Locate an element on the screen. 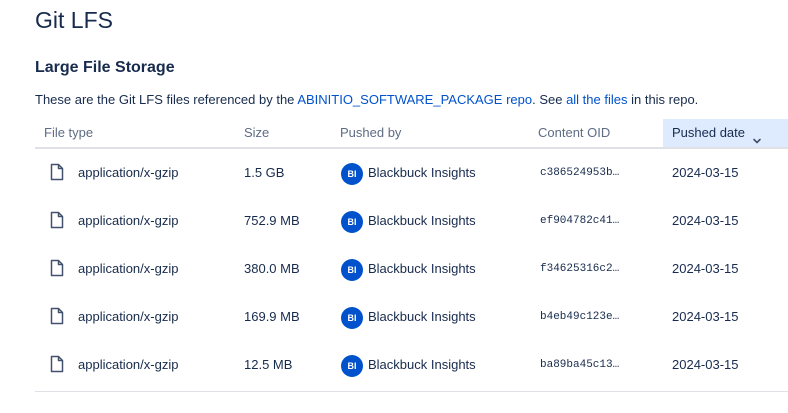 The width and height of the screenshot is (788, 413). header-file-type: File type is located at coordinates (68, 133).